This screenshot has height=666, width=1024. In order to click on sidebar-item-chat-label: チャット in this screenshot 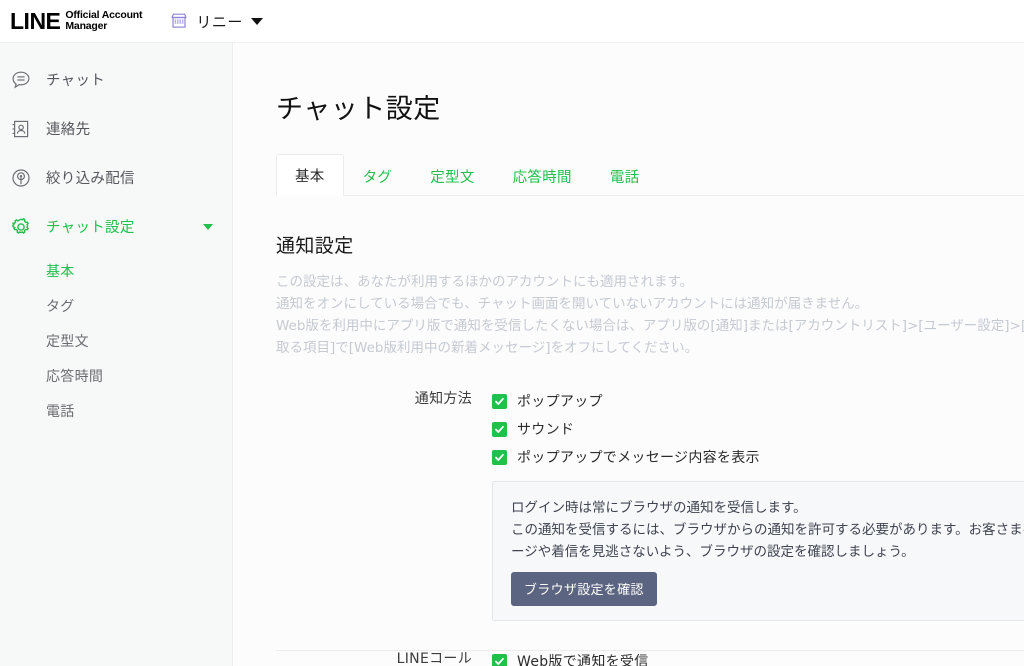, I will do `click(76, 81)`.